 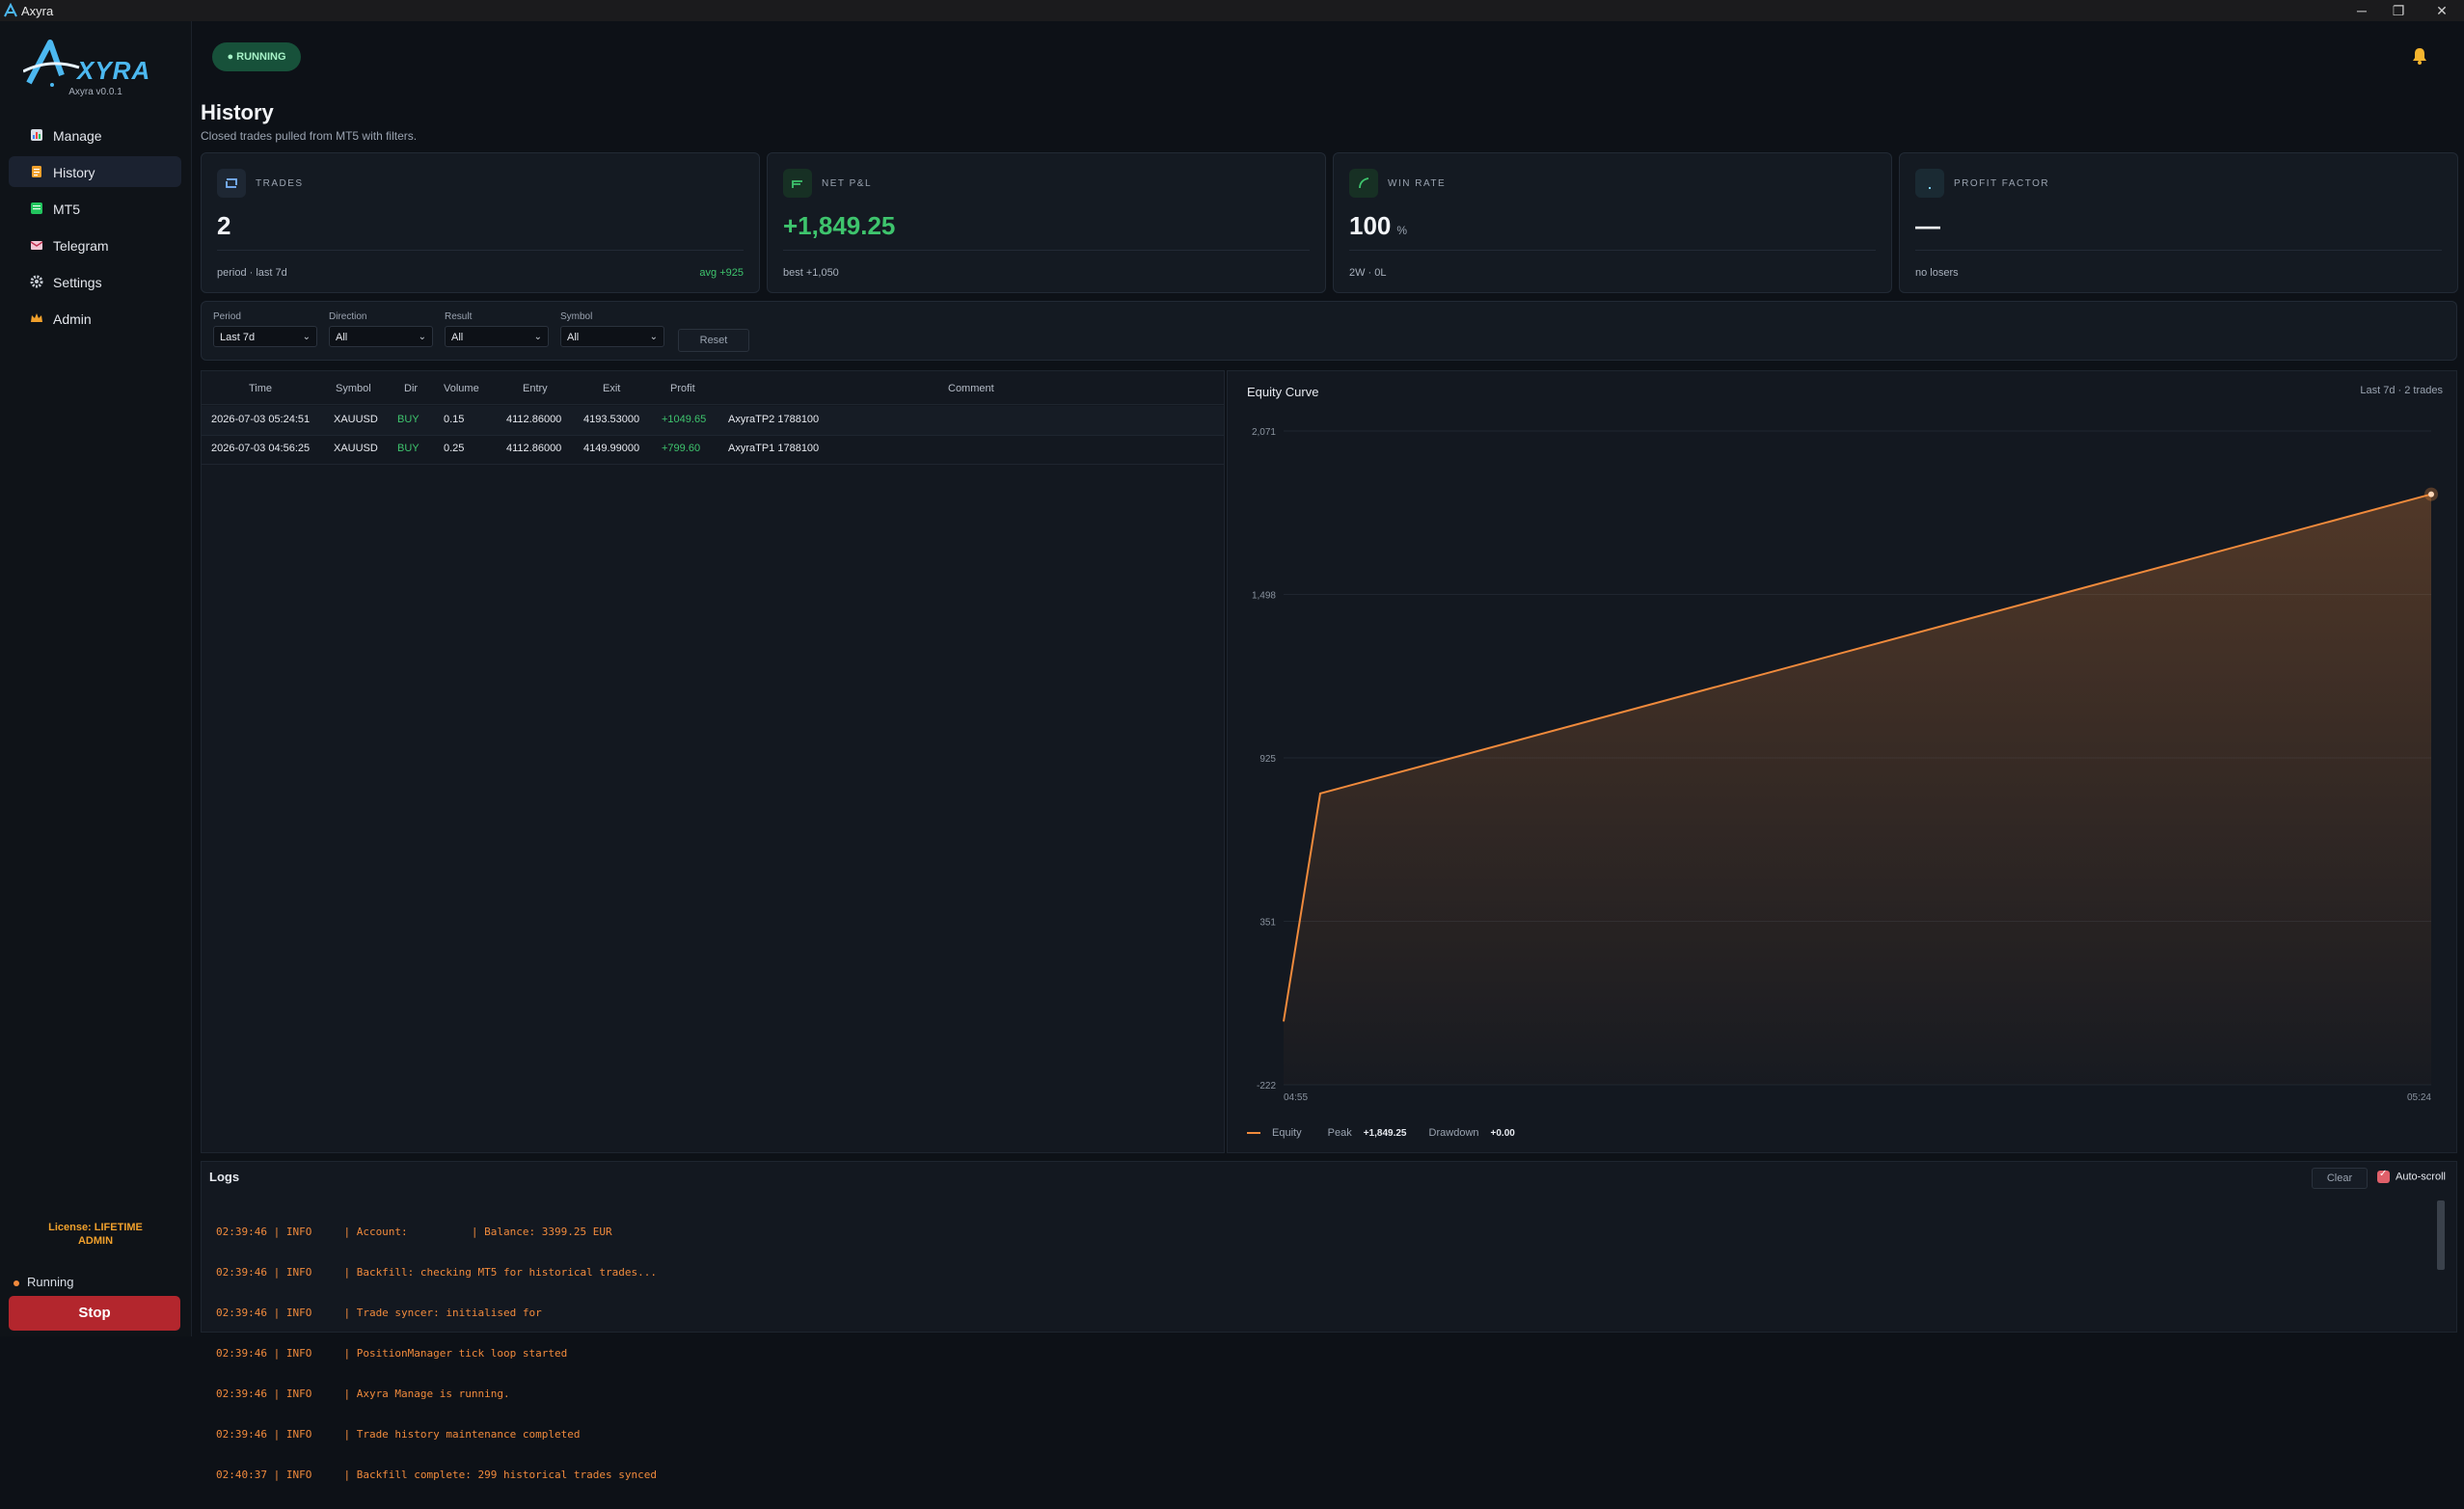 I want to click on equity-point, so click(x=2431, y=494).